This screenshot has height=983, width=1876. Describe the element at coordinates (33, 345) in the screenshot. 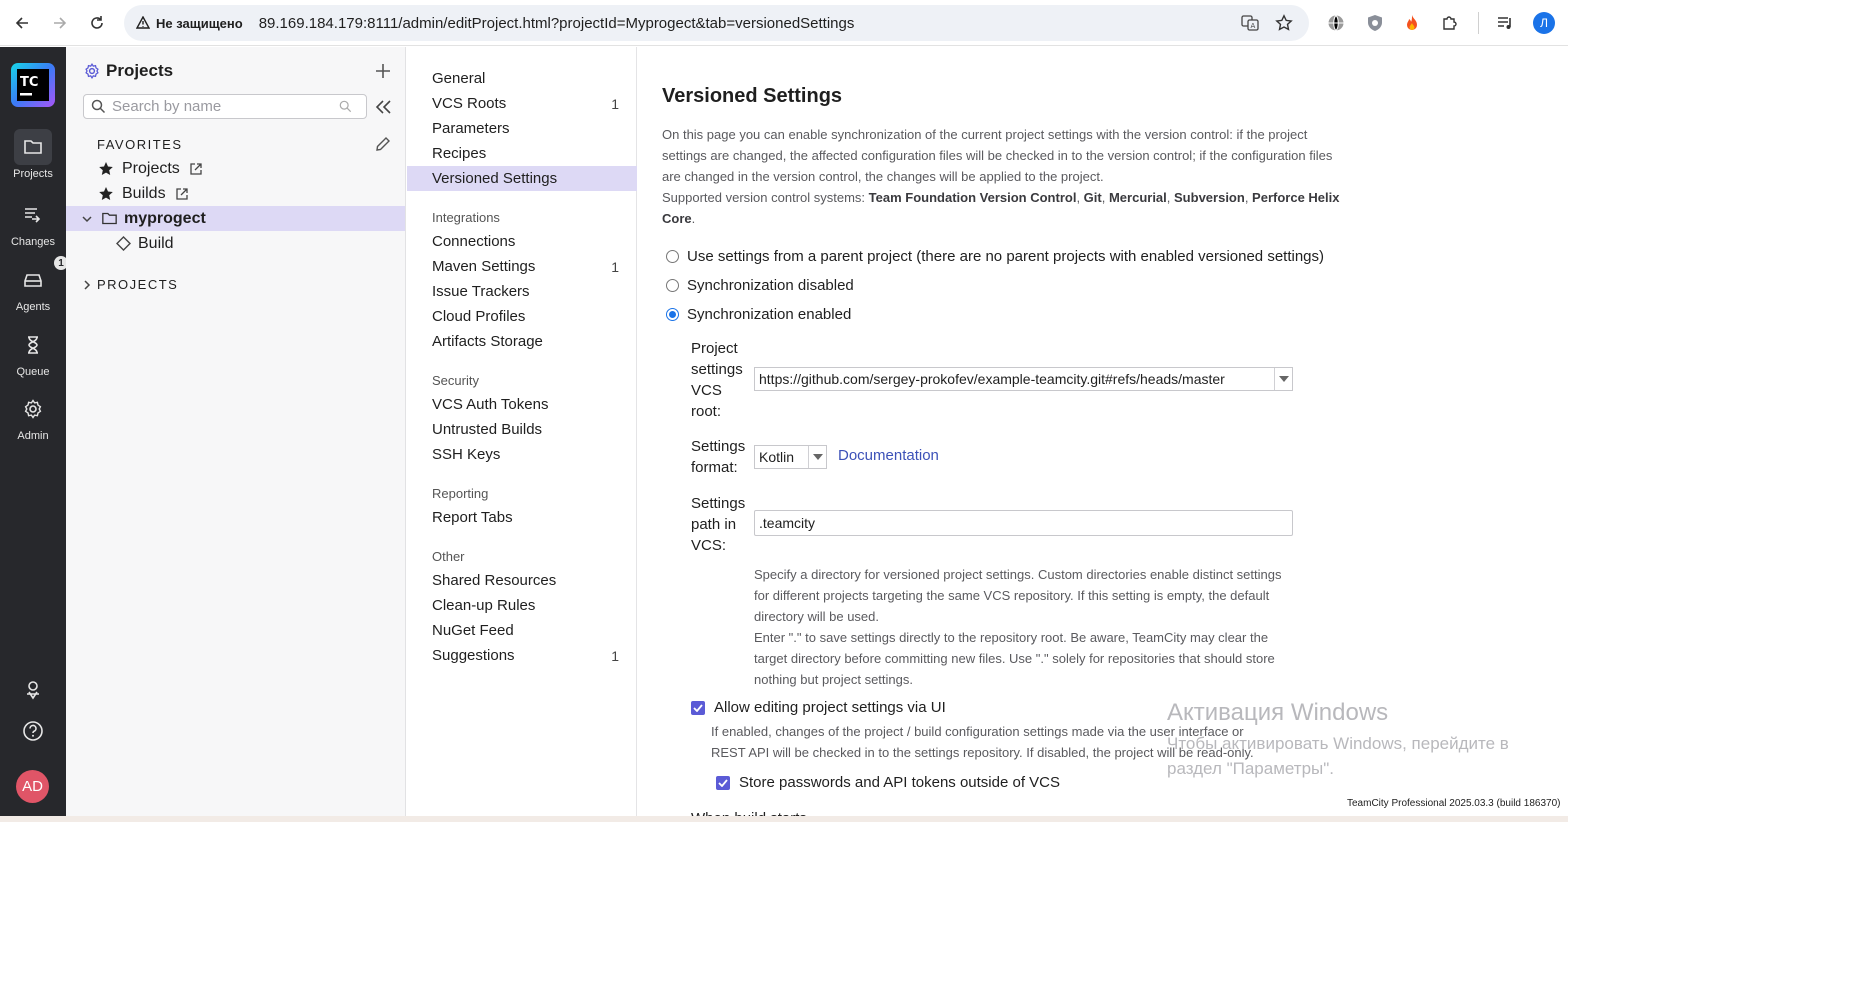

I see `hourglass-icon` at that location.